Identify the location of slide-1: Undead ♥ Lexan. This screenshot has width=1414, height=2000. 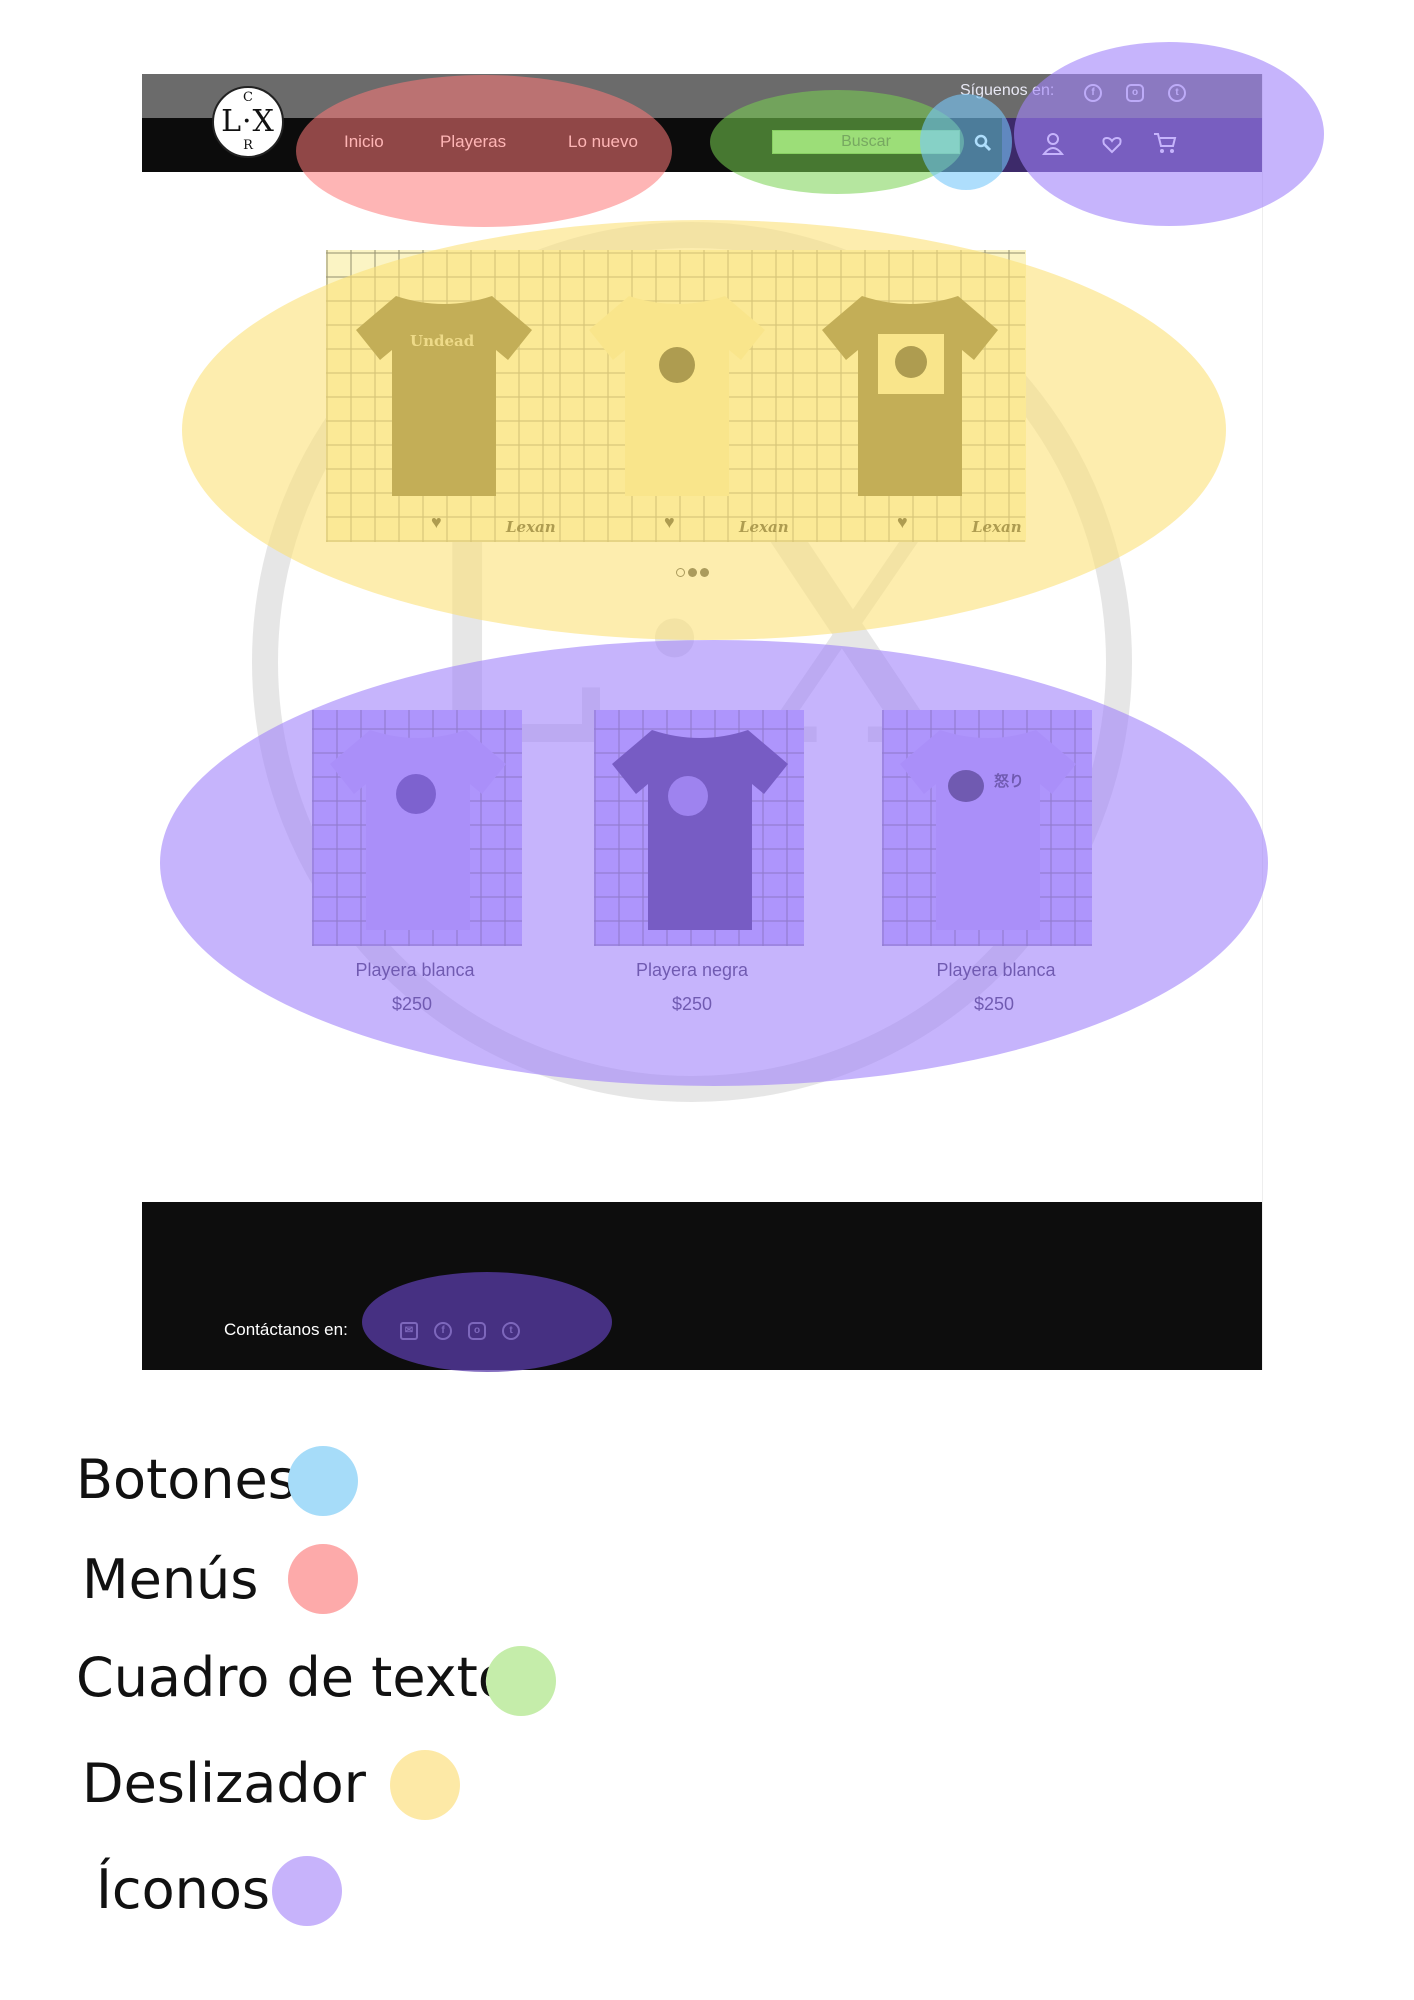
(442, 396).